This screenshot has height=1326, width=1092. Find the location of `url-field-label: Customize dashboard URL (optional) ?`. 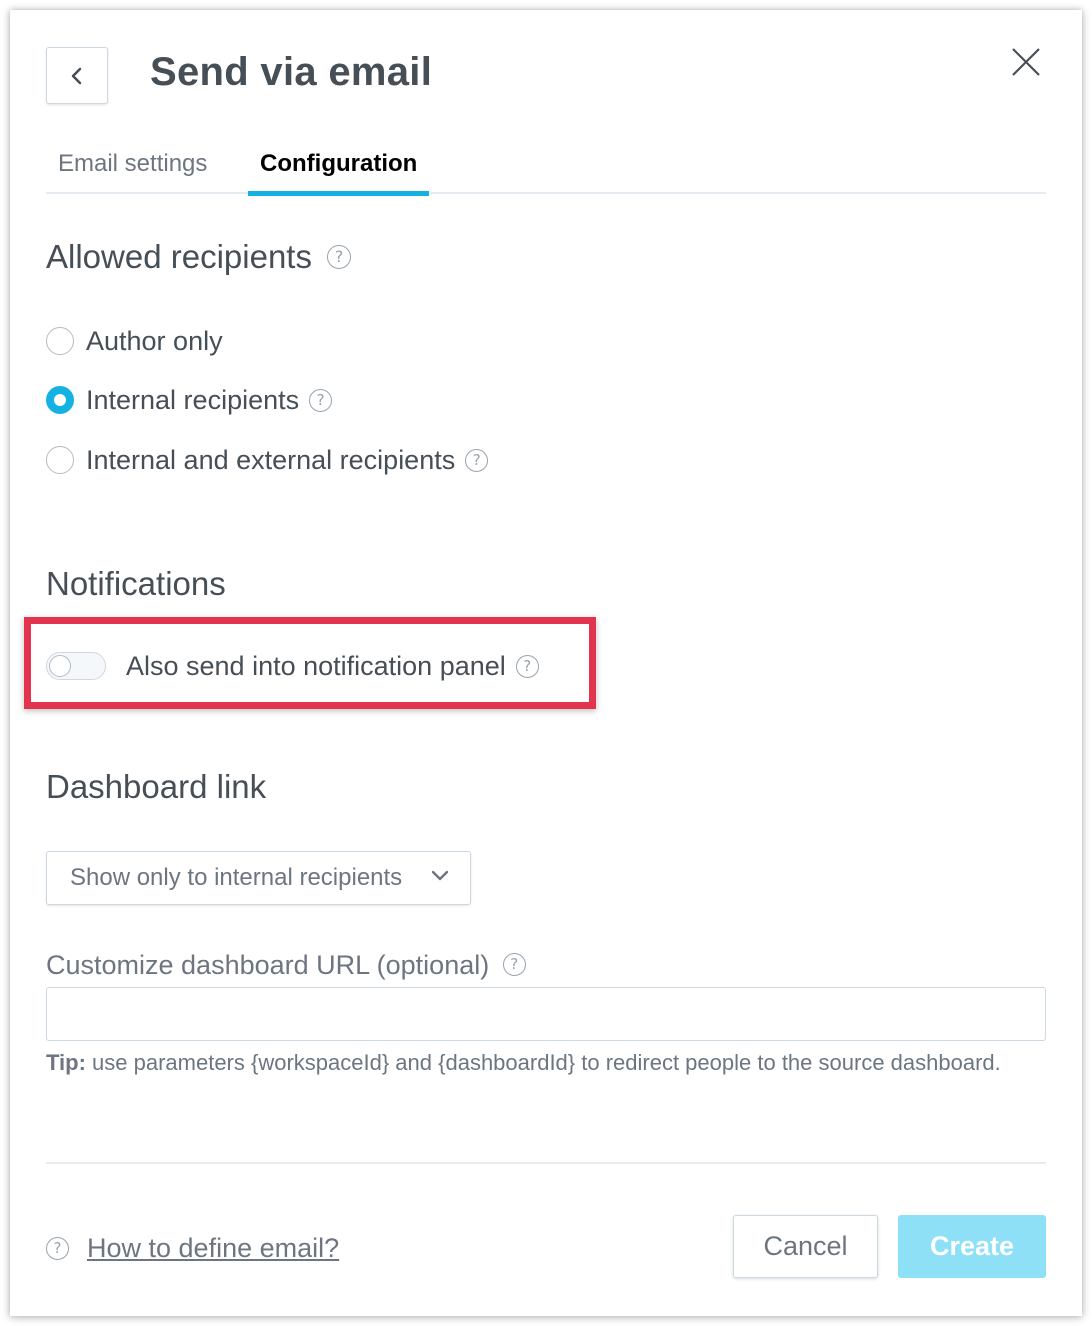

url-field-label: Customize dashboard URL (optional) ? is located at coordinates (286, 965).